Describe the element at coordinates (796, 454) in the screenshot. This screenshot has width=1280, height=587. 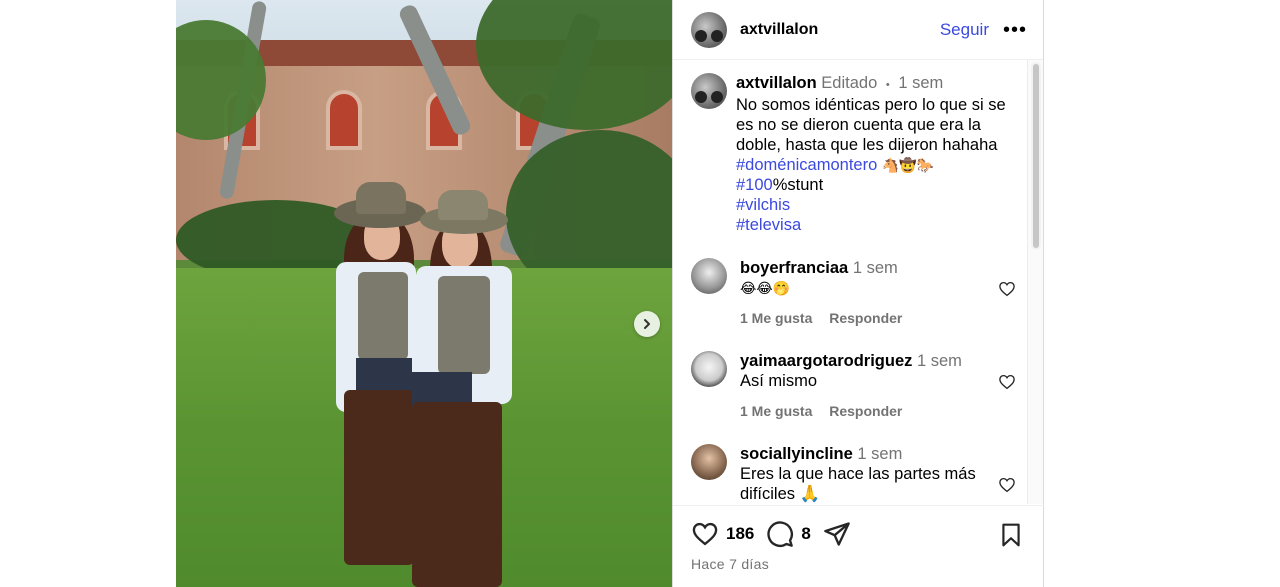
I see `comment-username: sociallyincline` at that location.